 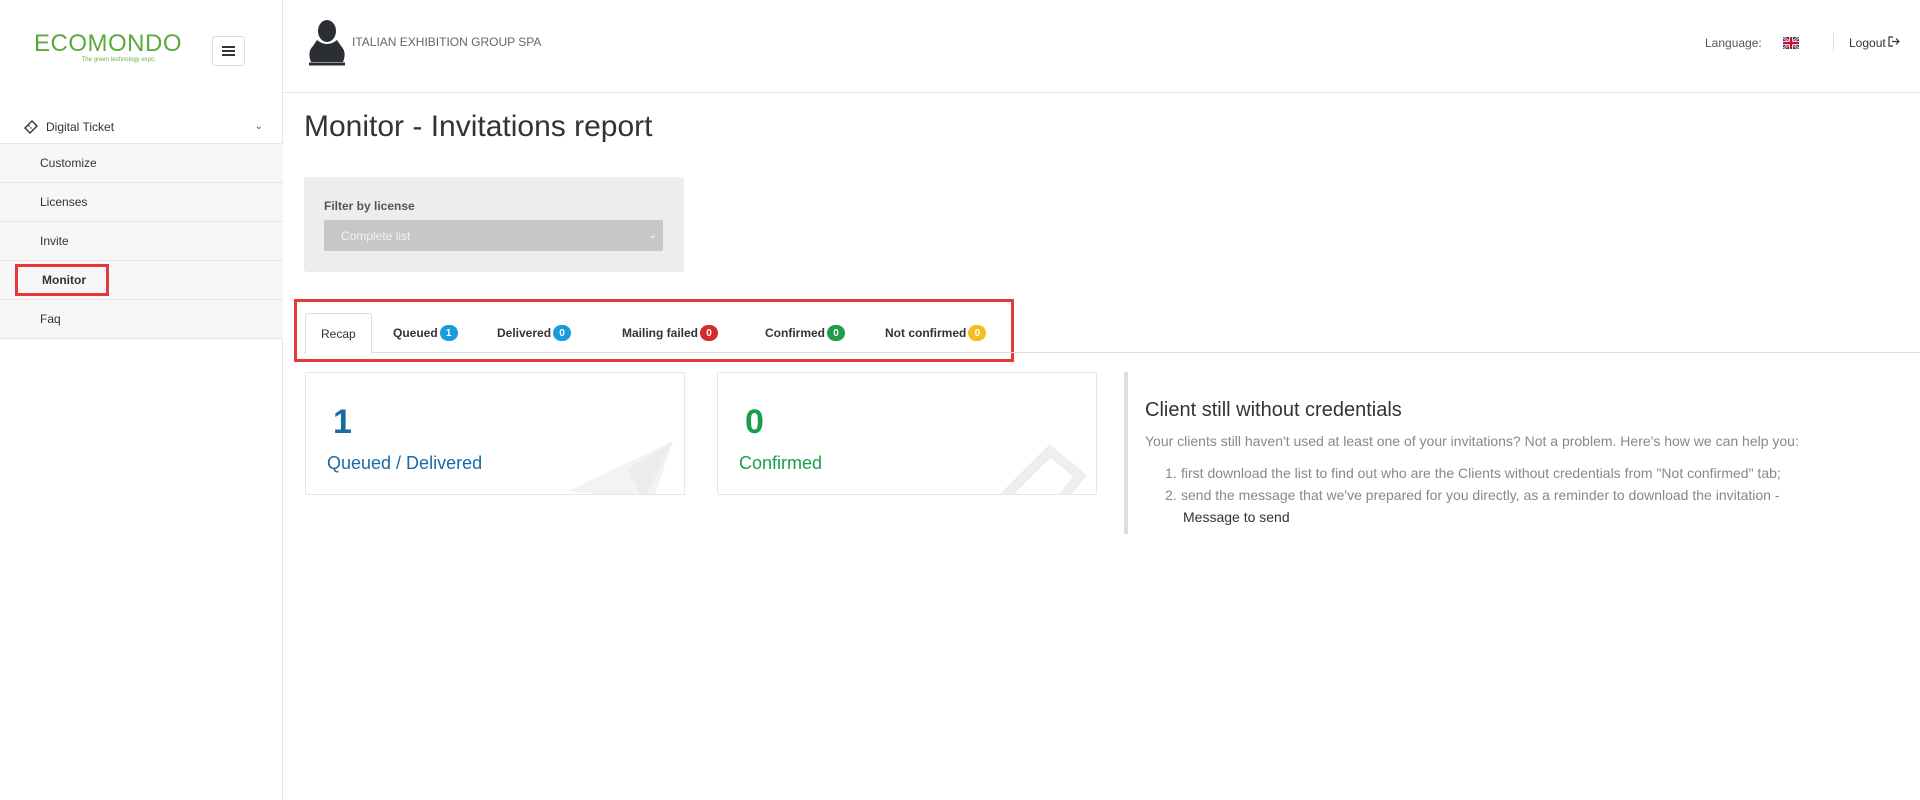 What do you see at coordinates (1791, 43) in the screenshot?
I see `uk-flag-icon` at bounding box center [1791, 43].